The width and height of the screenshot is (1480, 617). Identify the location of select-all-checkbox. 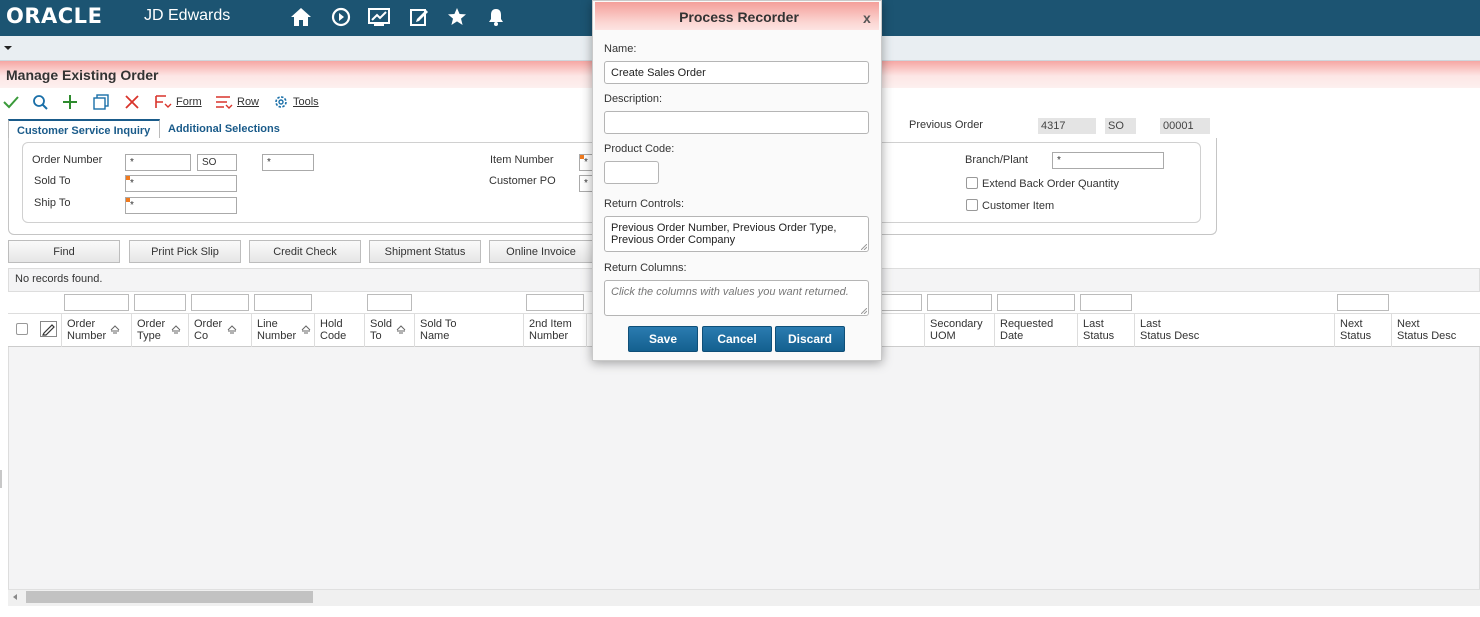
(22, 329).